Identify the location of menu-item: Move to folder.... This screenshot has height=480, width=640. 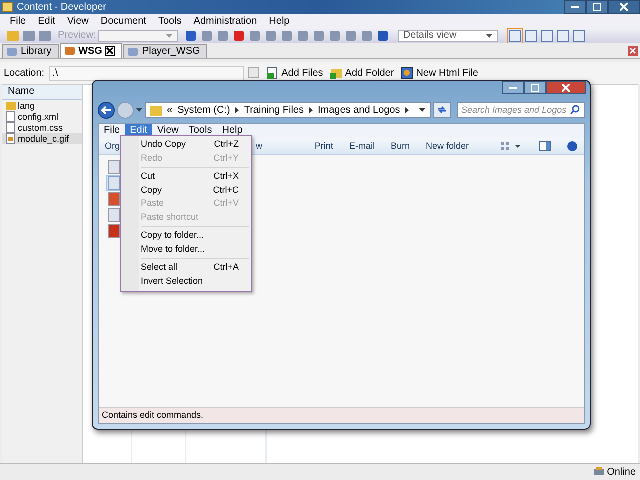
(195, 249).